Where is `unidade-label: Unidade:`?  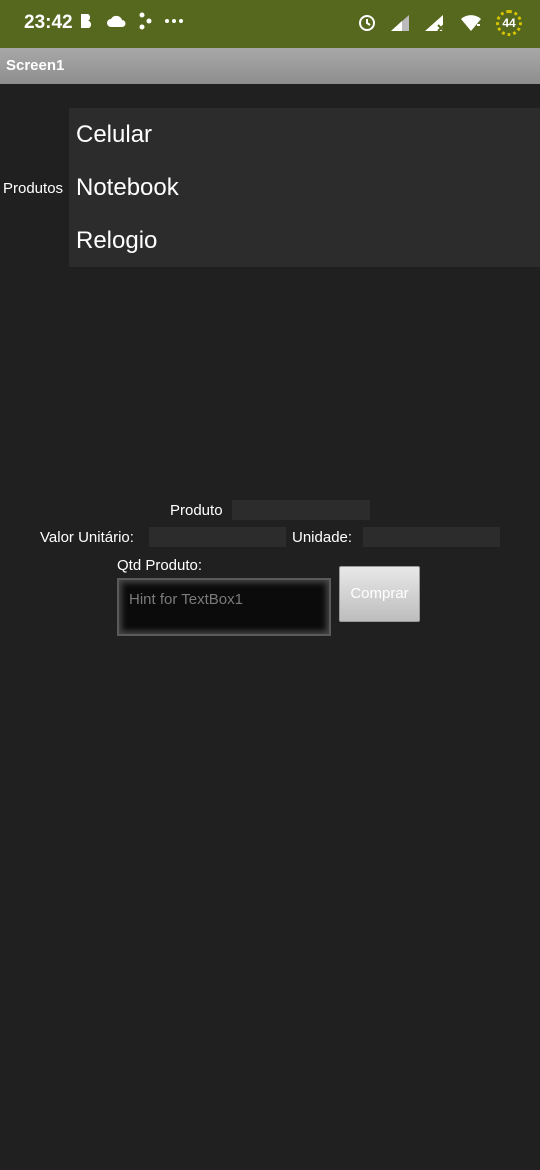 unidade-label: Unidade: is located at coordinates (322, 537).